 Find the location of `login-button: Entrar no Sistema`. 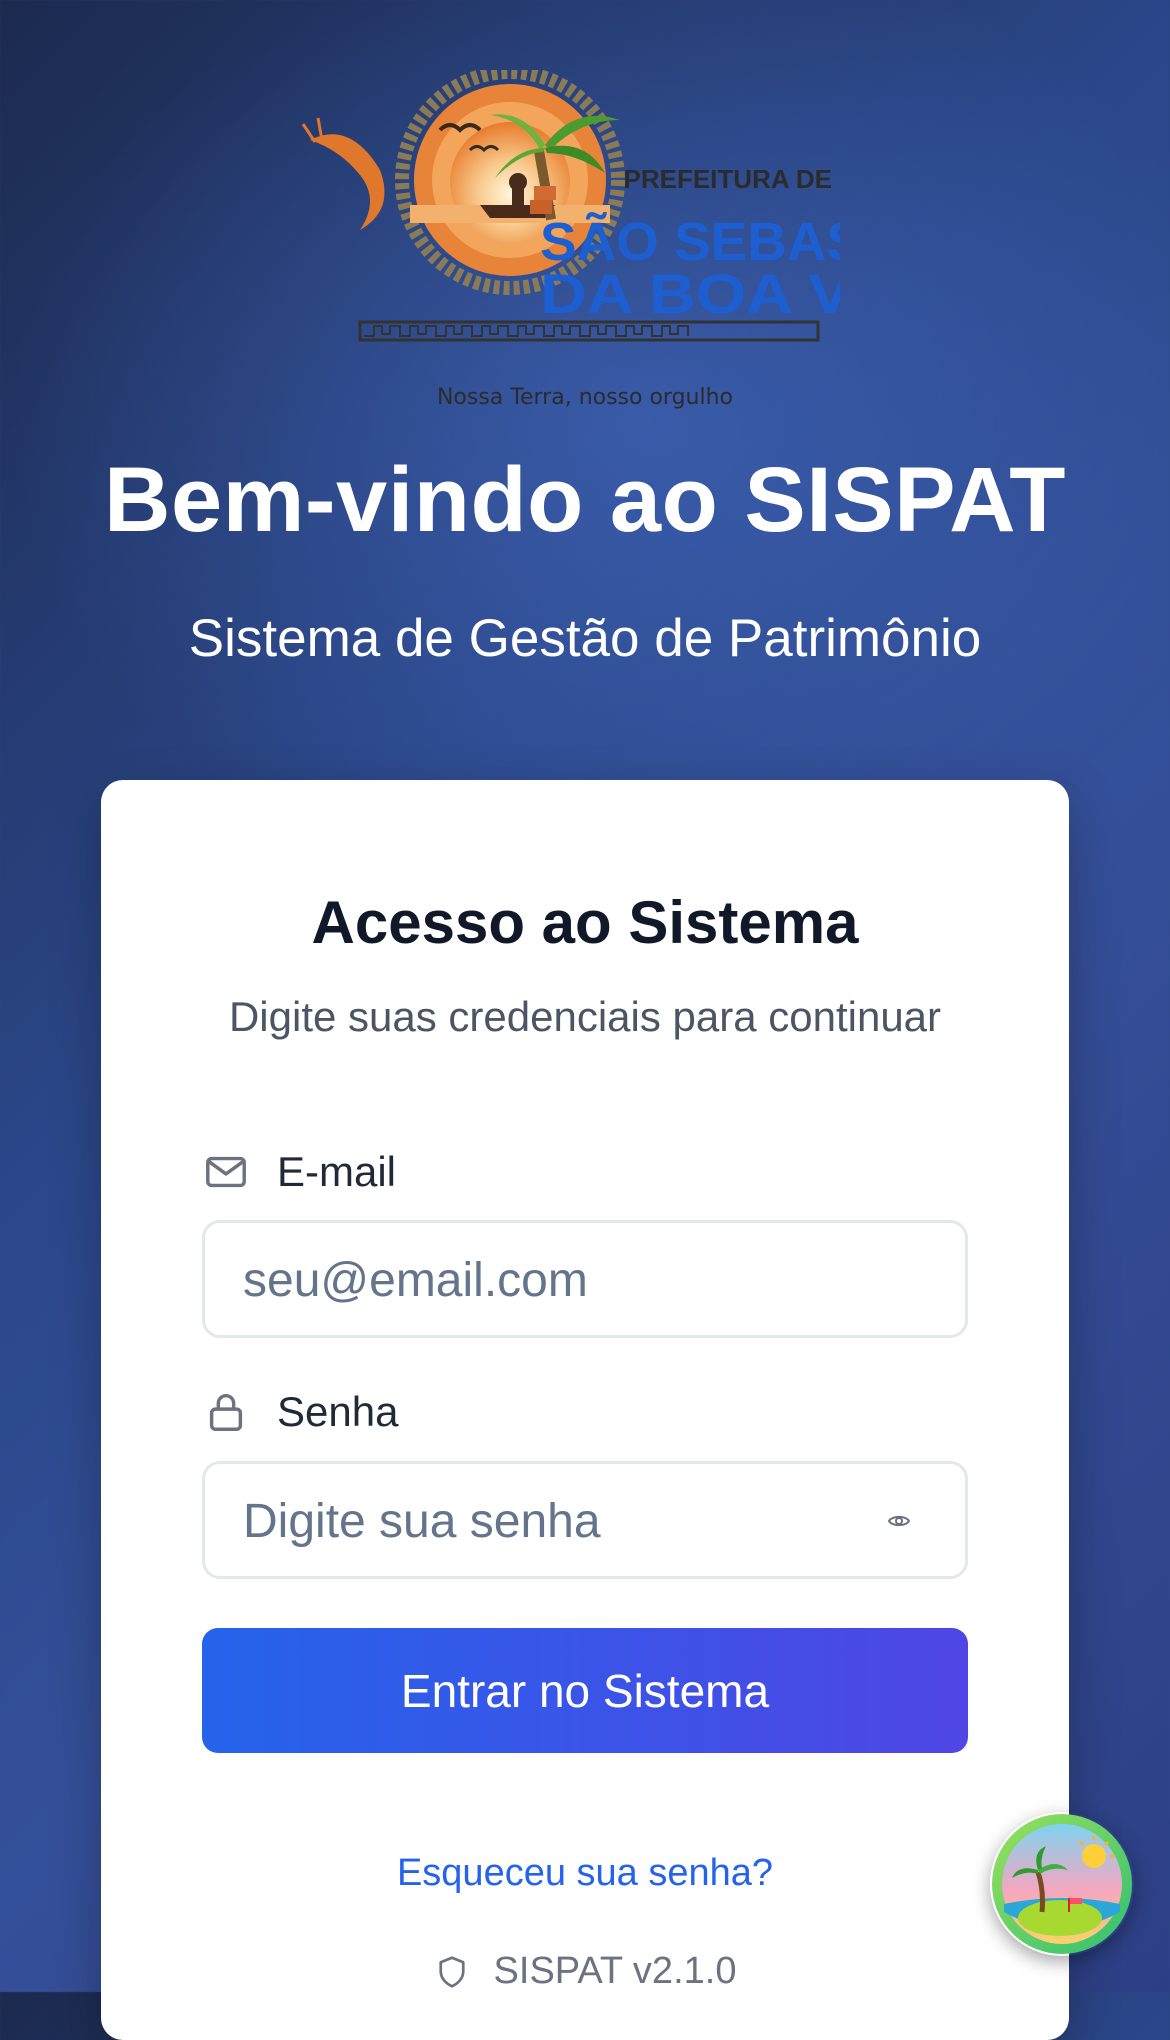

login-button: Entrar no Sistema is located at coordinates (585, 1690).